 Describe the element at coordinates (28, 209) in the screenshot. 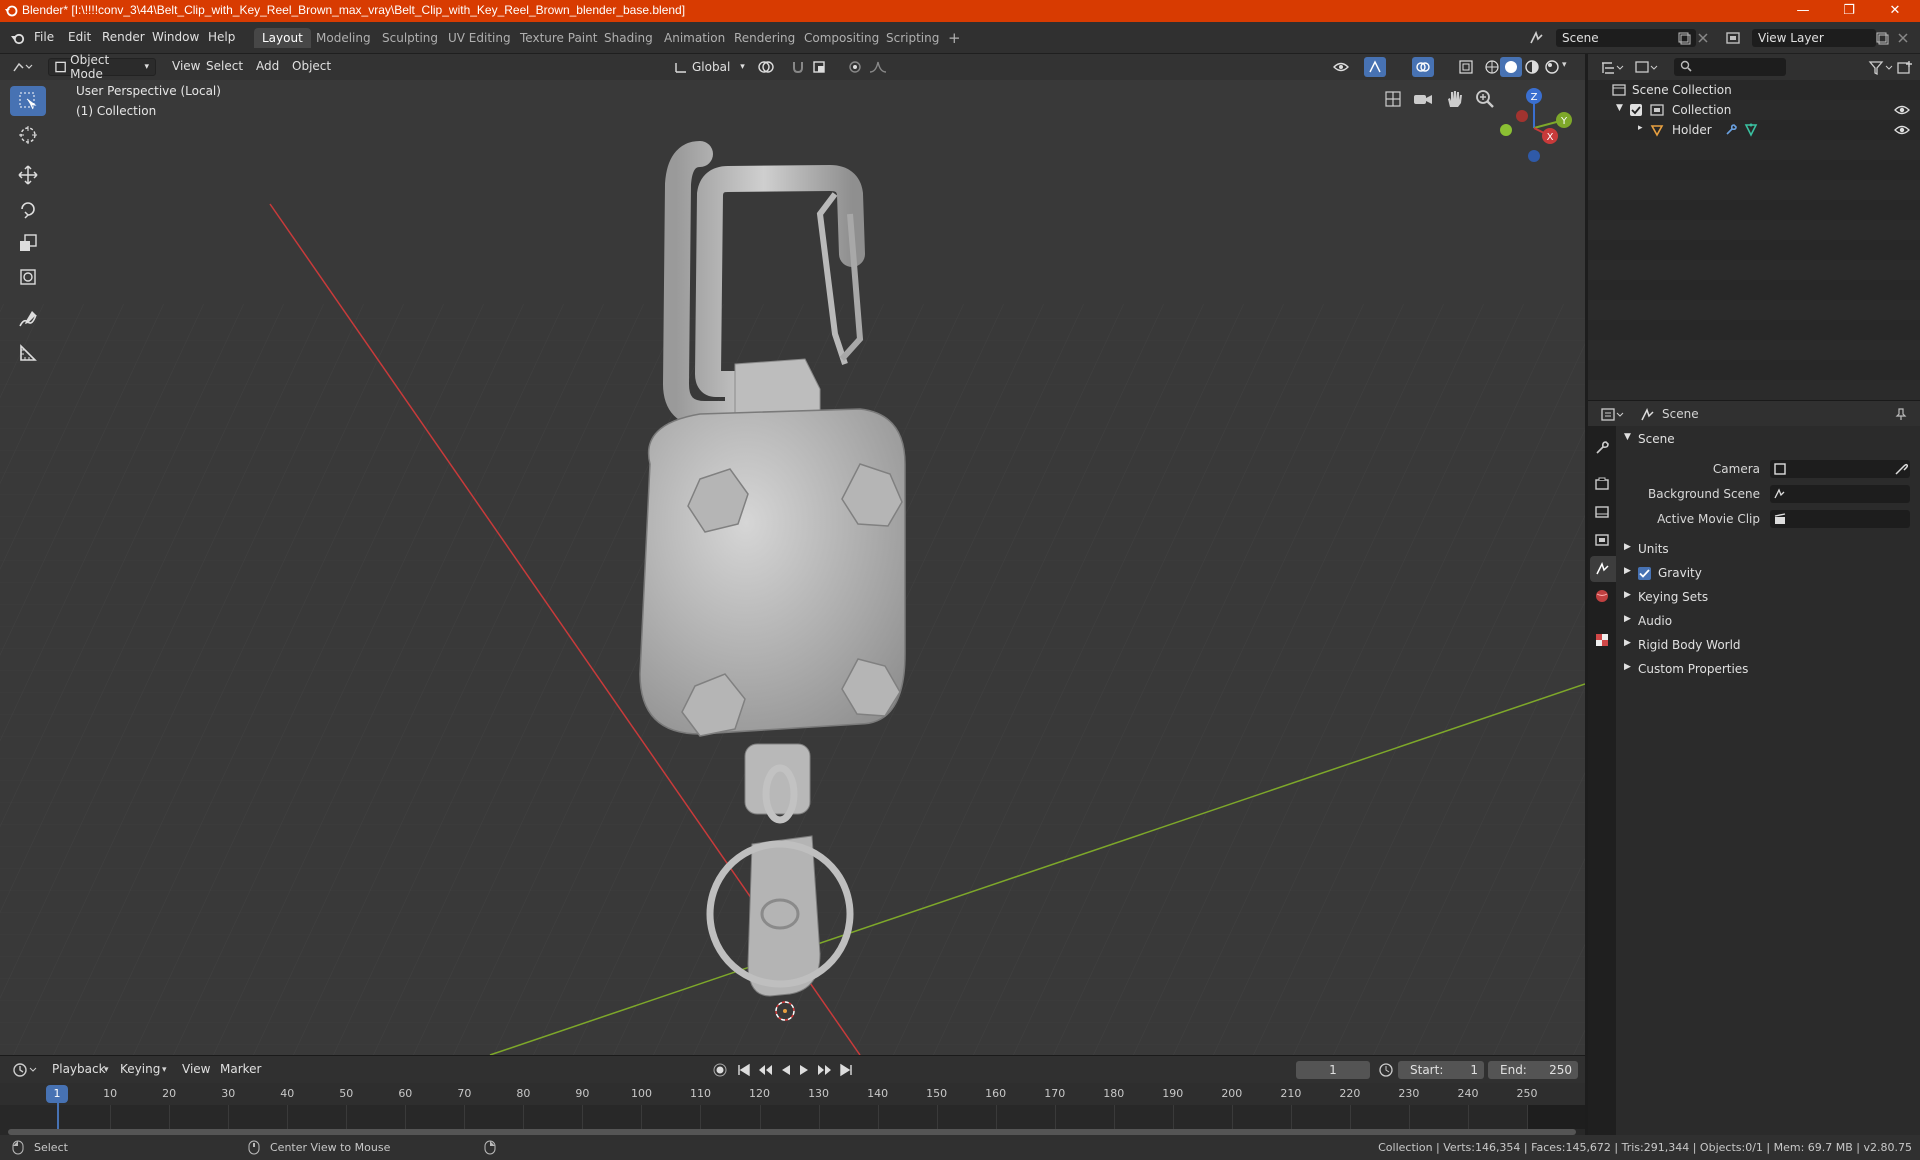

I see `rotate-tool` at that location.